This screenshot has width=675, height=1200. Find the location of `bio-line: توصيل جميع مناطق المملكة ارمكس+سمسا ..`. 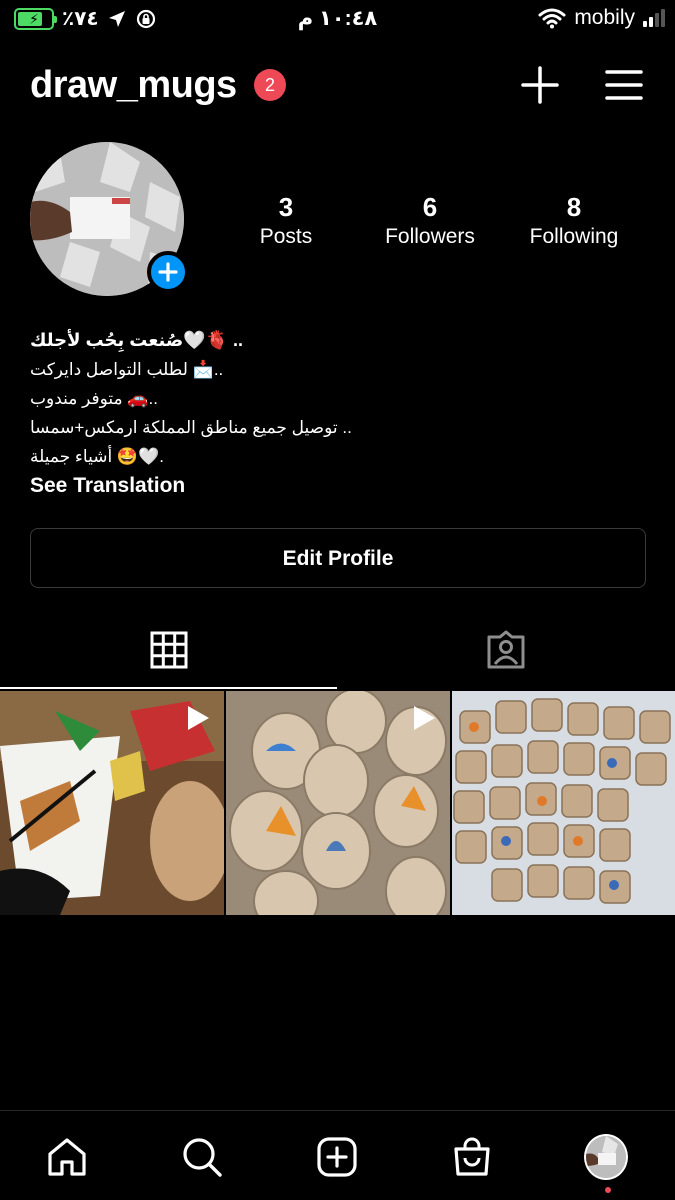

bio-line: توصيل جميع مناطق المملكة ارمكس+سمسا .. is located at coordinates (191, 427).